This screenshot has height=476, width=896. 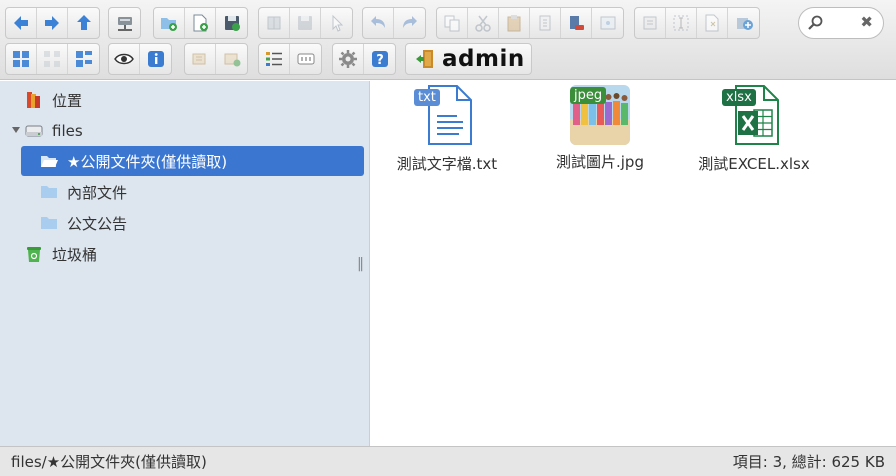 What do you see at coordinates (348, 59) in the screenshot?
I see `preferences-button` at bounding box center [348, 59].